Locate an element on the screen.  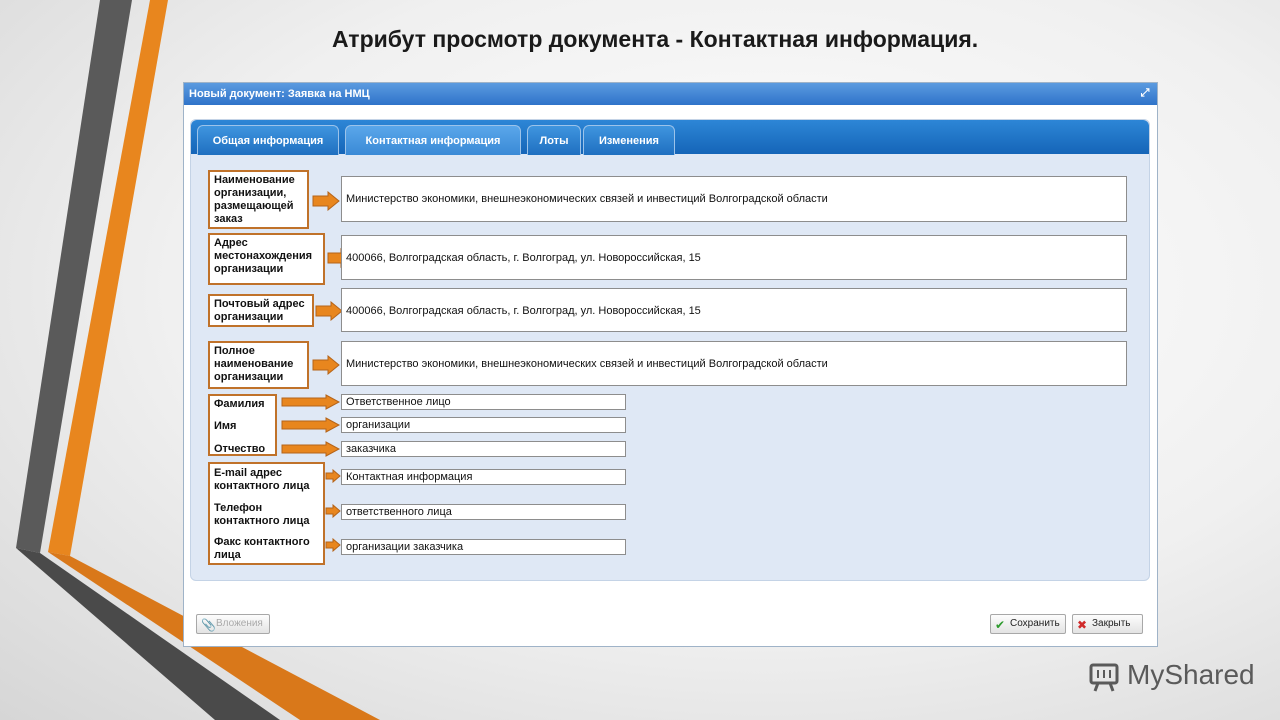
field-contact-phone: ответственного лица is located at coordinates (483, 512).